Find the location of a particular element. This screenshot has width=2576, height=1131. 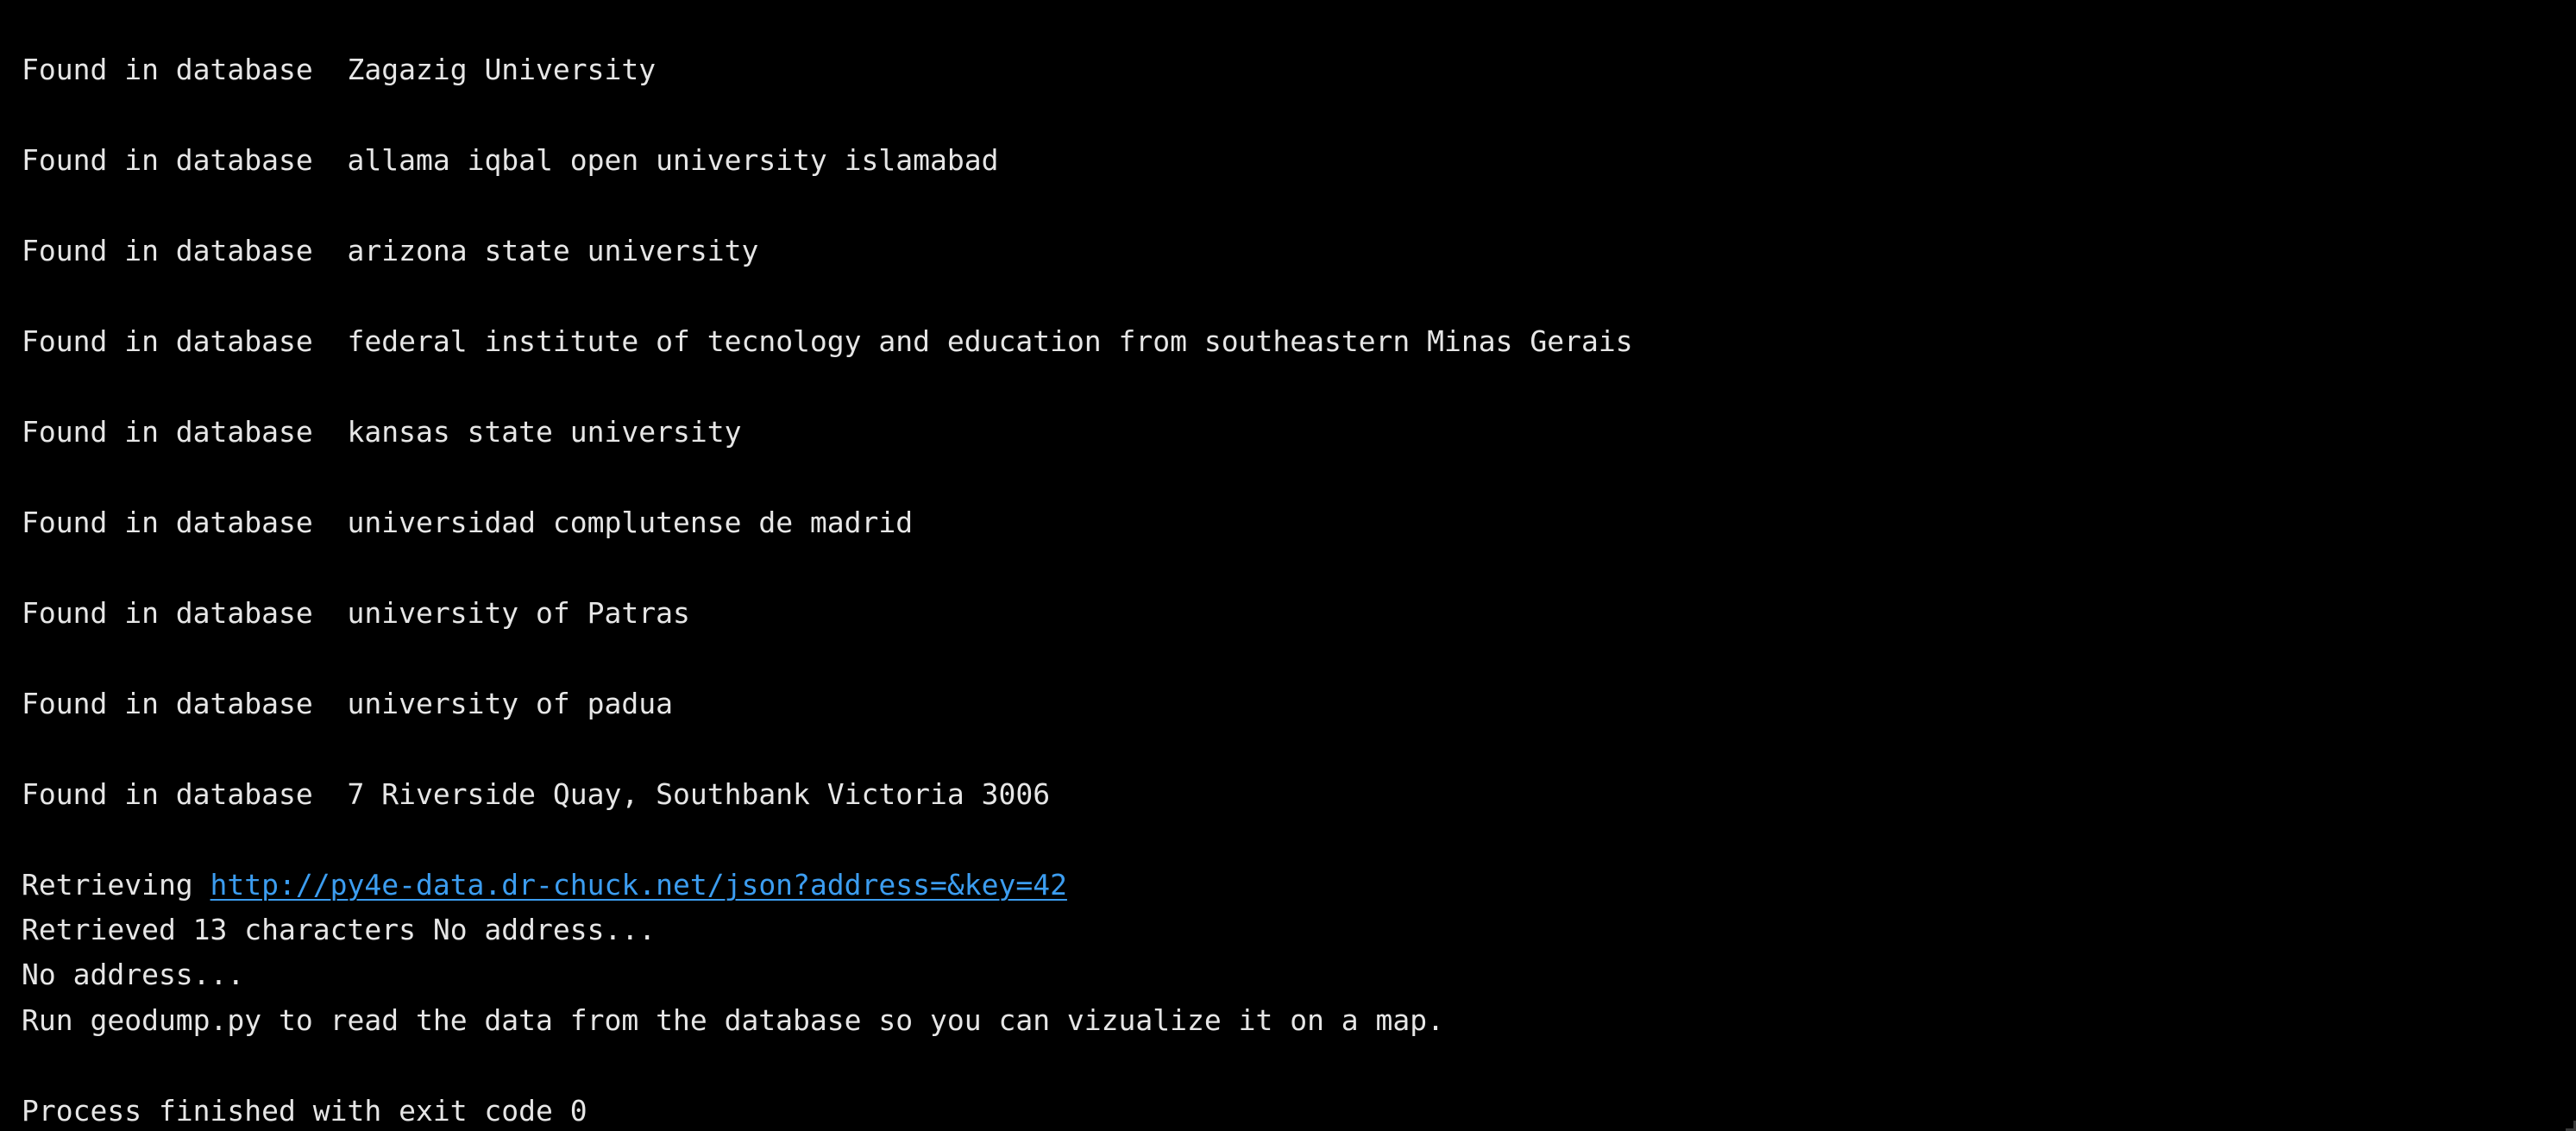

console-line-found-7: Found in database university of padua is located at coordinates (347, 704).